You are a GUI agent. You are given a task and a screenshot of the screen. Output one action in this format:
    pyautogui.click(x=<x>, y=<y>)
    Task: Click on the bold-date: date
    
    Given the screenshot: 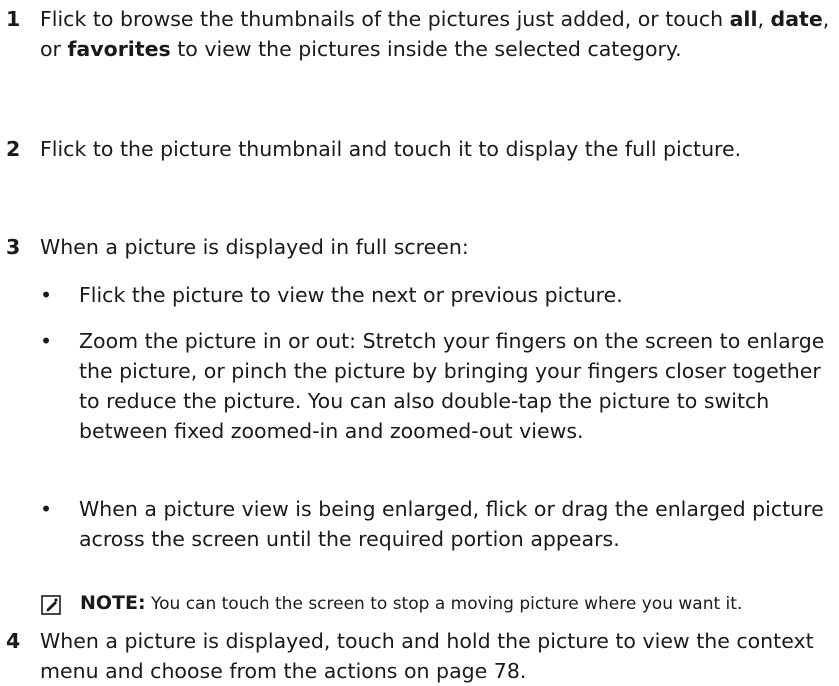 What is the action you would take?
    pyautogui.click(x=796, y=19)
    